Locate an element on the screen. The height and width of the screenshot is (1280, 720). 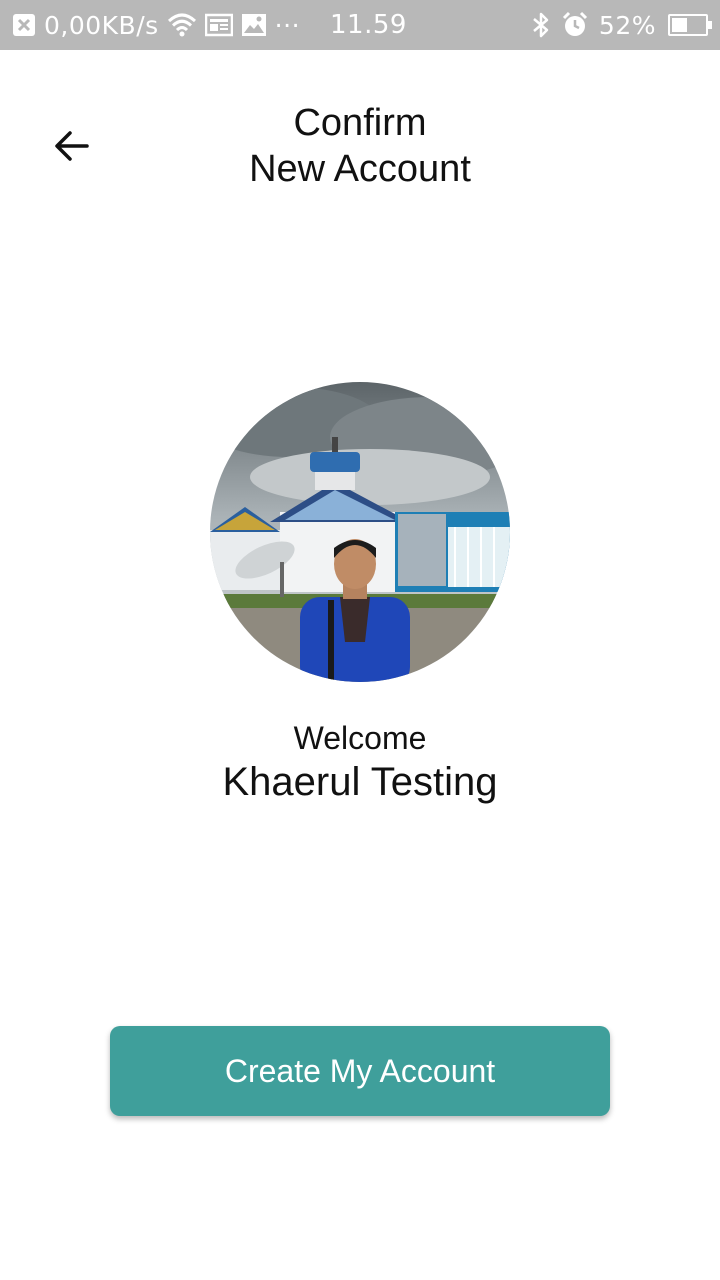
status-bar-right: 52% is located at coordinates (621, 25).